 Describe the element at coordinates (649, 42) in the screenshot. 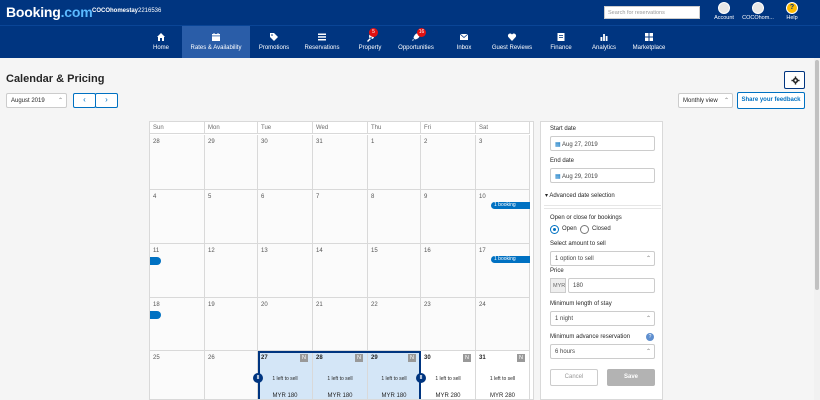

I see `nav-marketplace: Marketplace` at that location.